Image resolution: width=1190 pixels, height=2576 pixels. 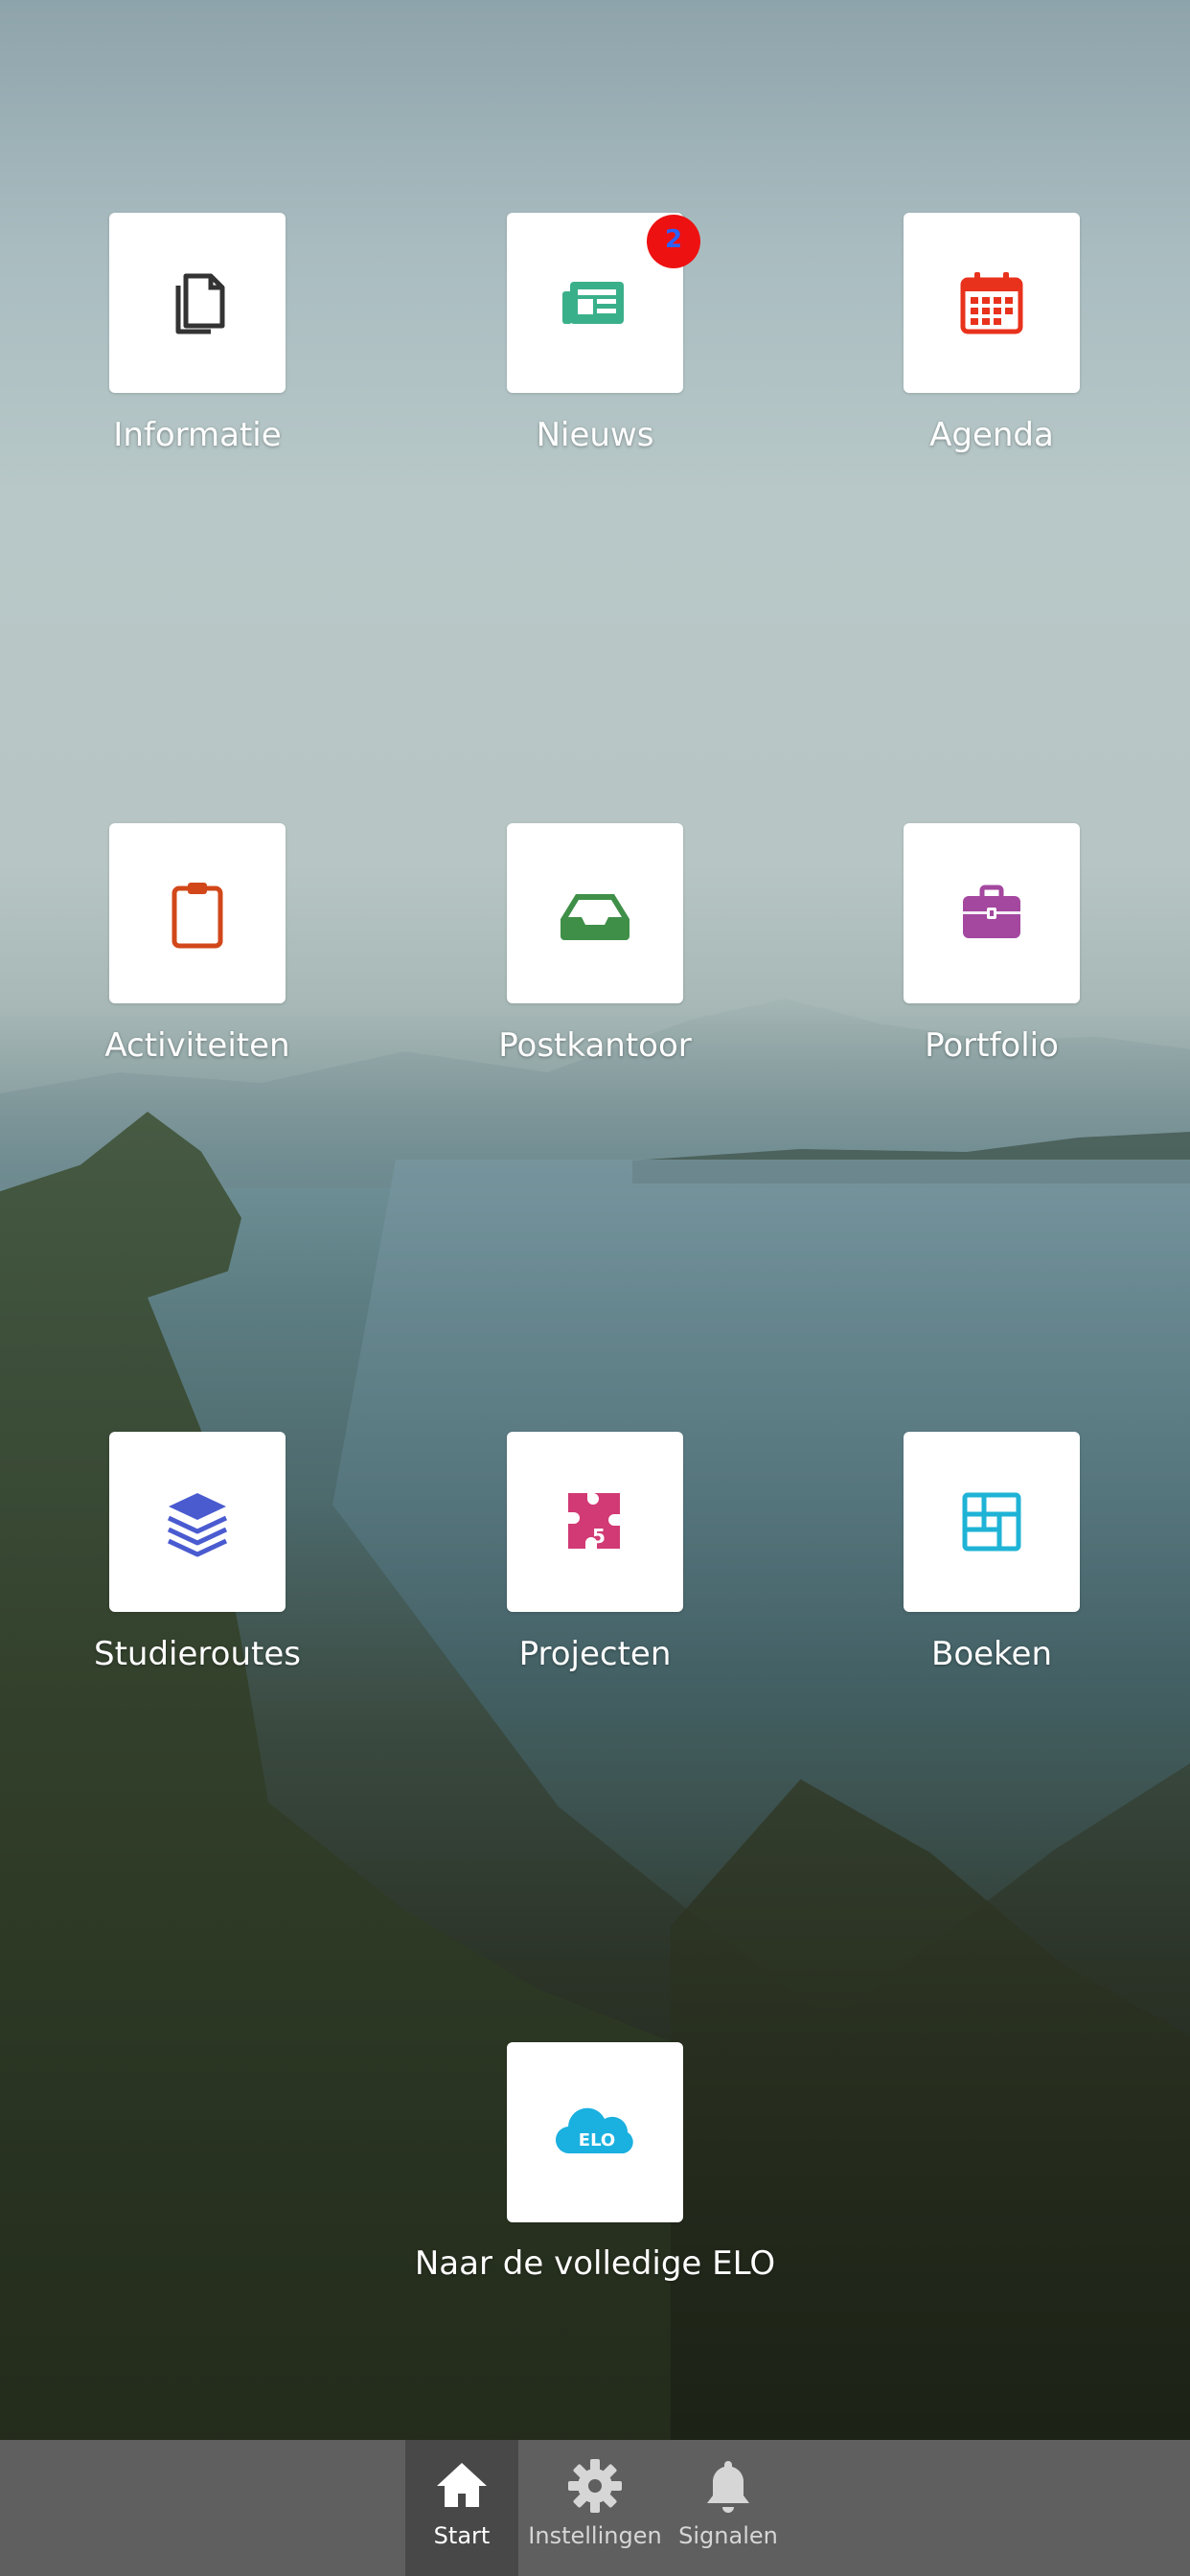 I want to click on tile-postkantoor, so click(x=595, y=913).